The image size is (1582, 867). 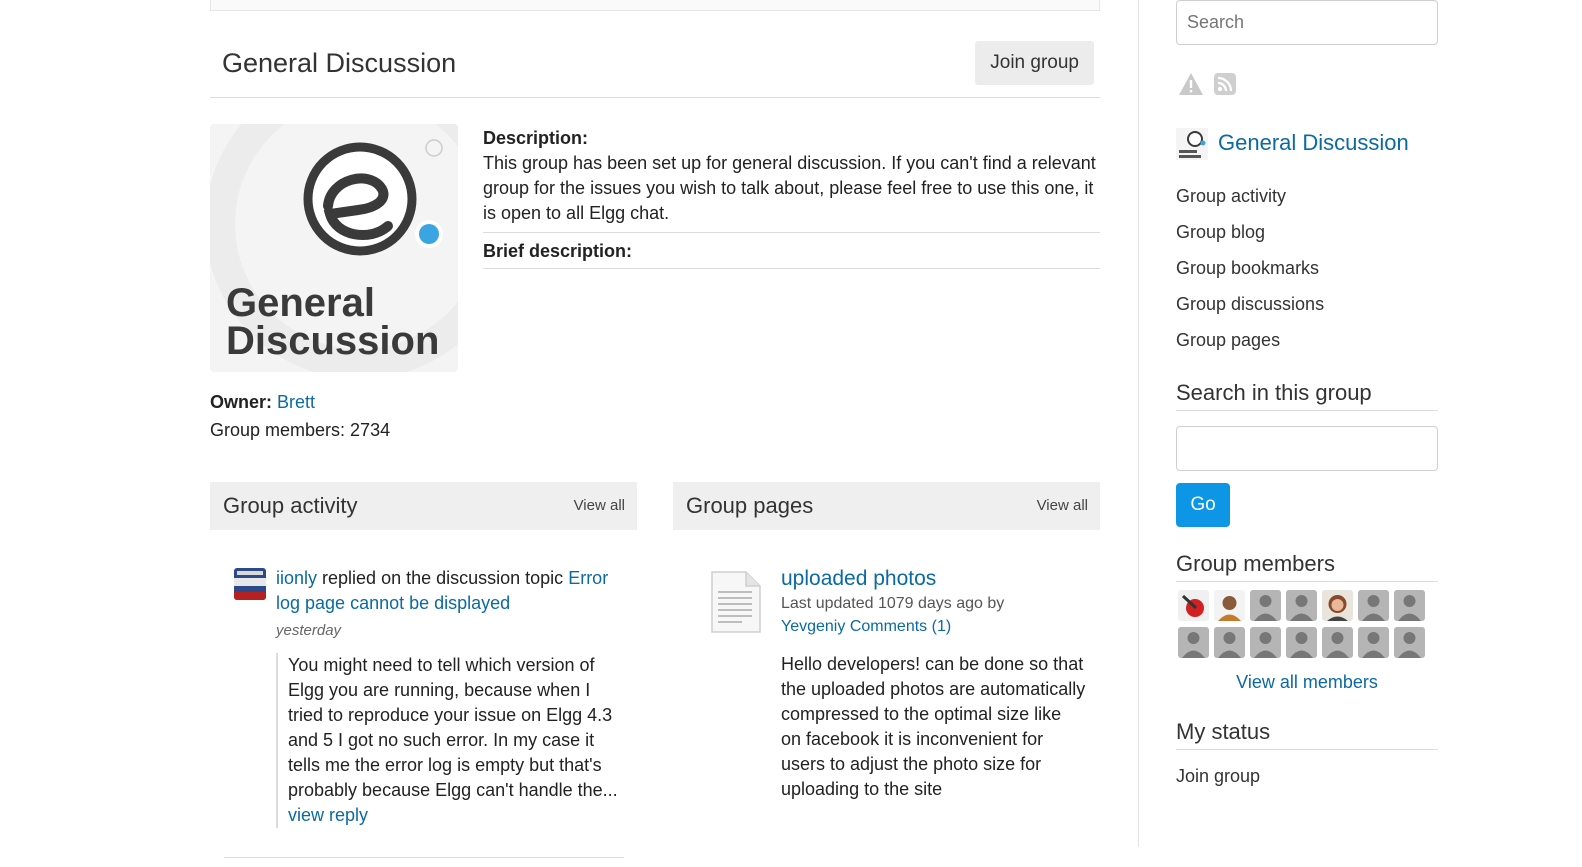 What do you see at coordinates (300, 430) in the screenshot?
I see `group-members-count: Group members: 2734` at bounding box center [300, 430].